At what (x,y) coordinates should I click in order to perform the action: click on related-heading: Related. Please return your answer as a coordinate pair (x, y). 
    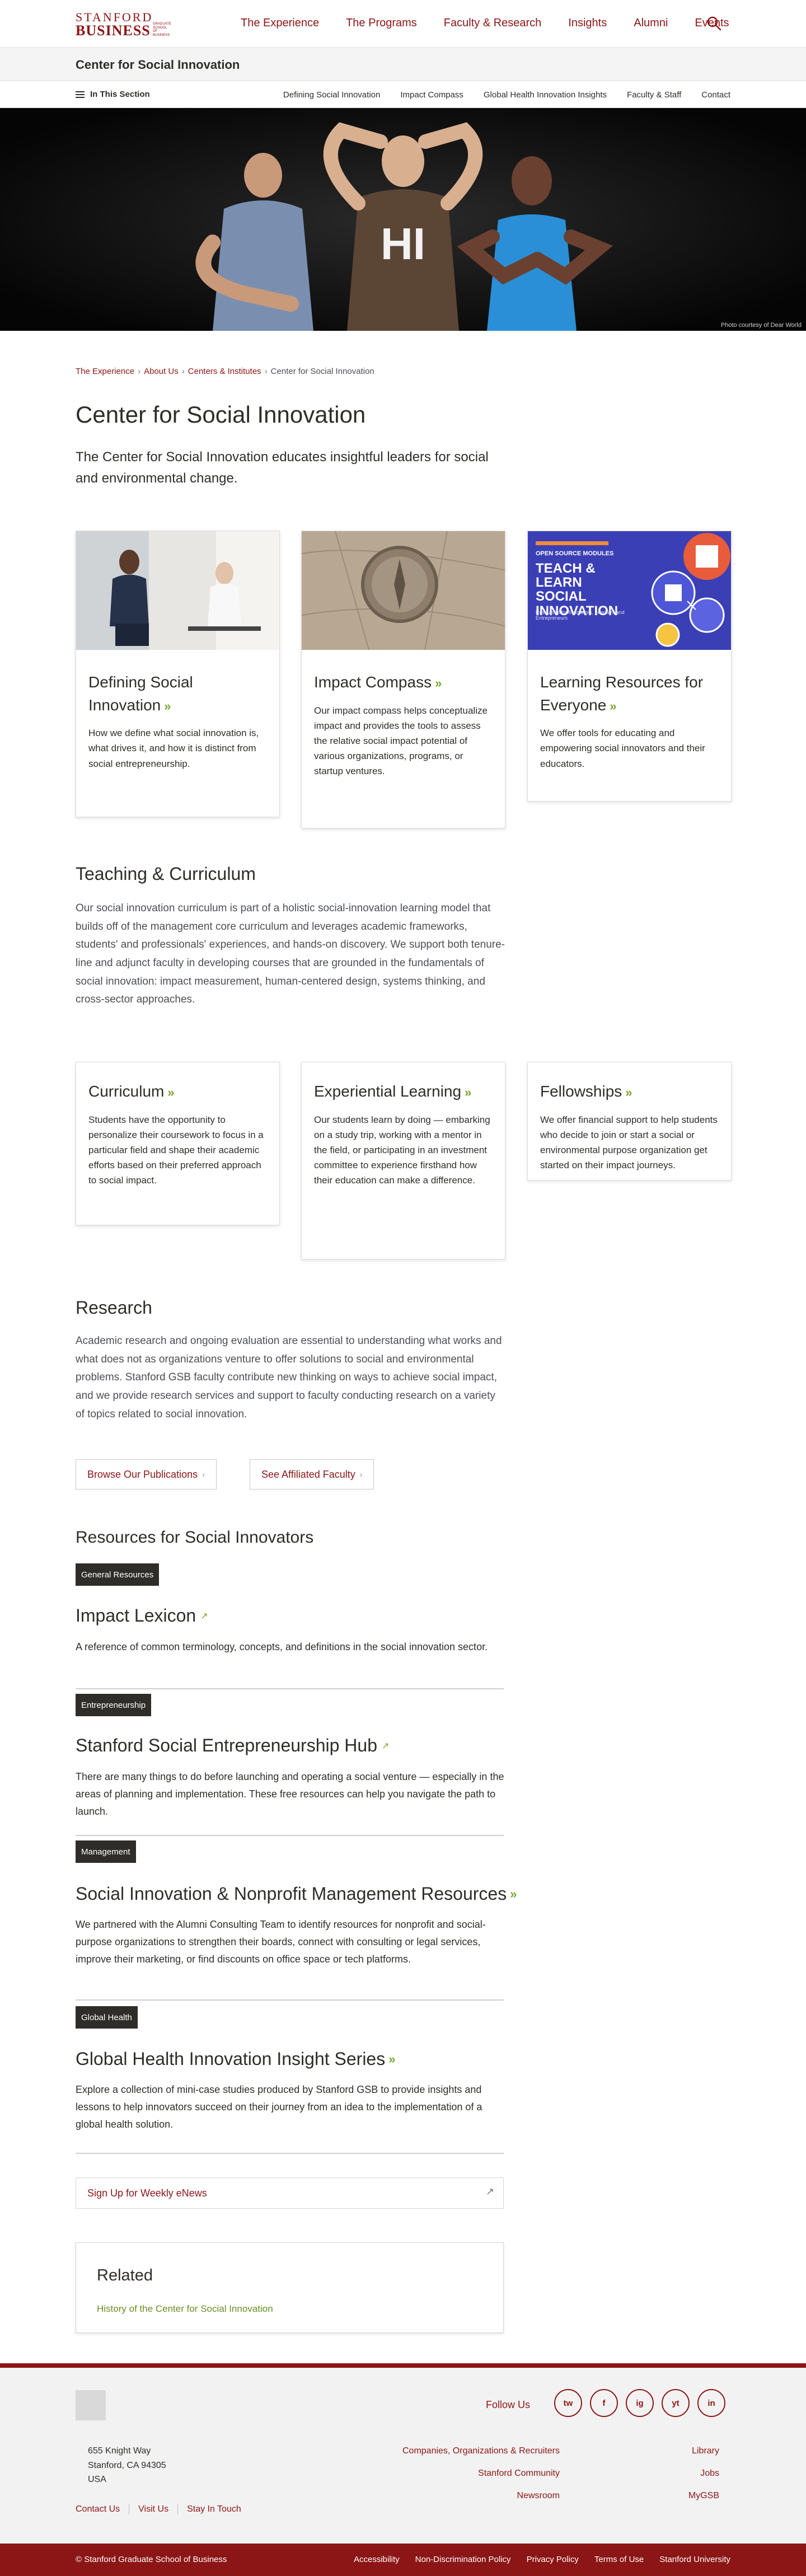
    Looking at the image, I should click on (125, 2275).